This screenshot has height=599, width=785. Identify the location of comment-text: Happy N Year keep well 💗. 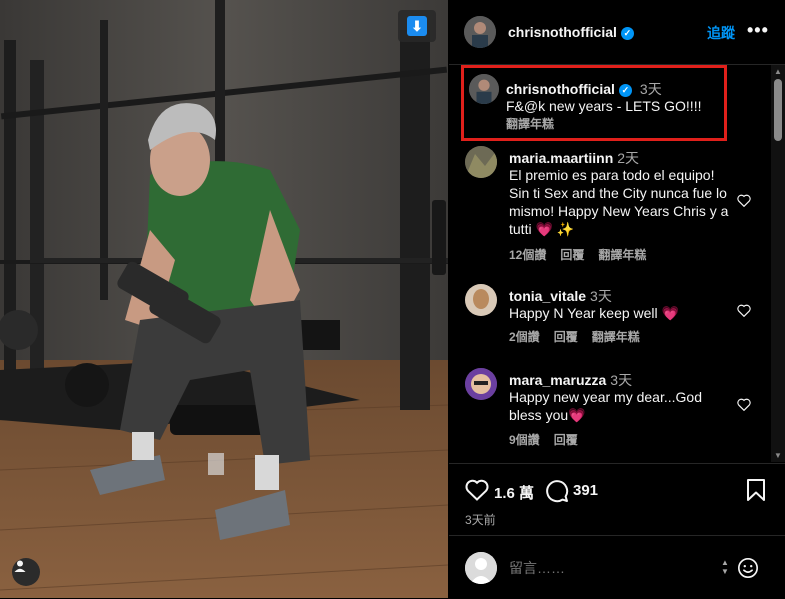
(594, 313).